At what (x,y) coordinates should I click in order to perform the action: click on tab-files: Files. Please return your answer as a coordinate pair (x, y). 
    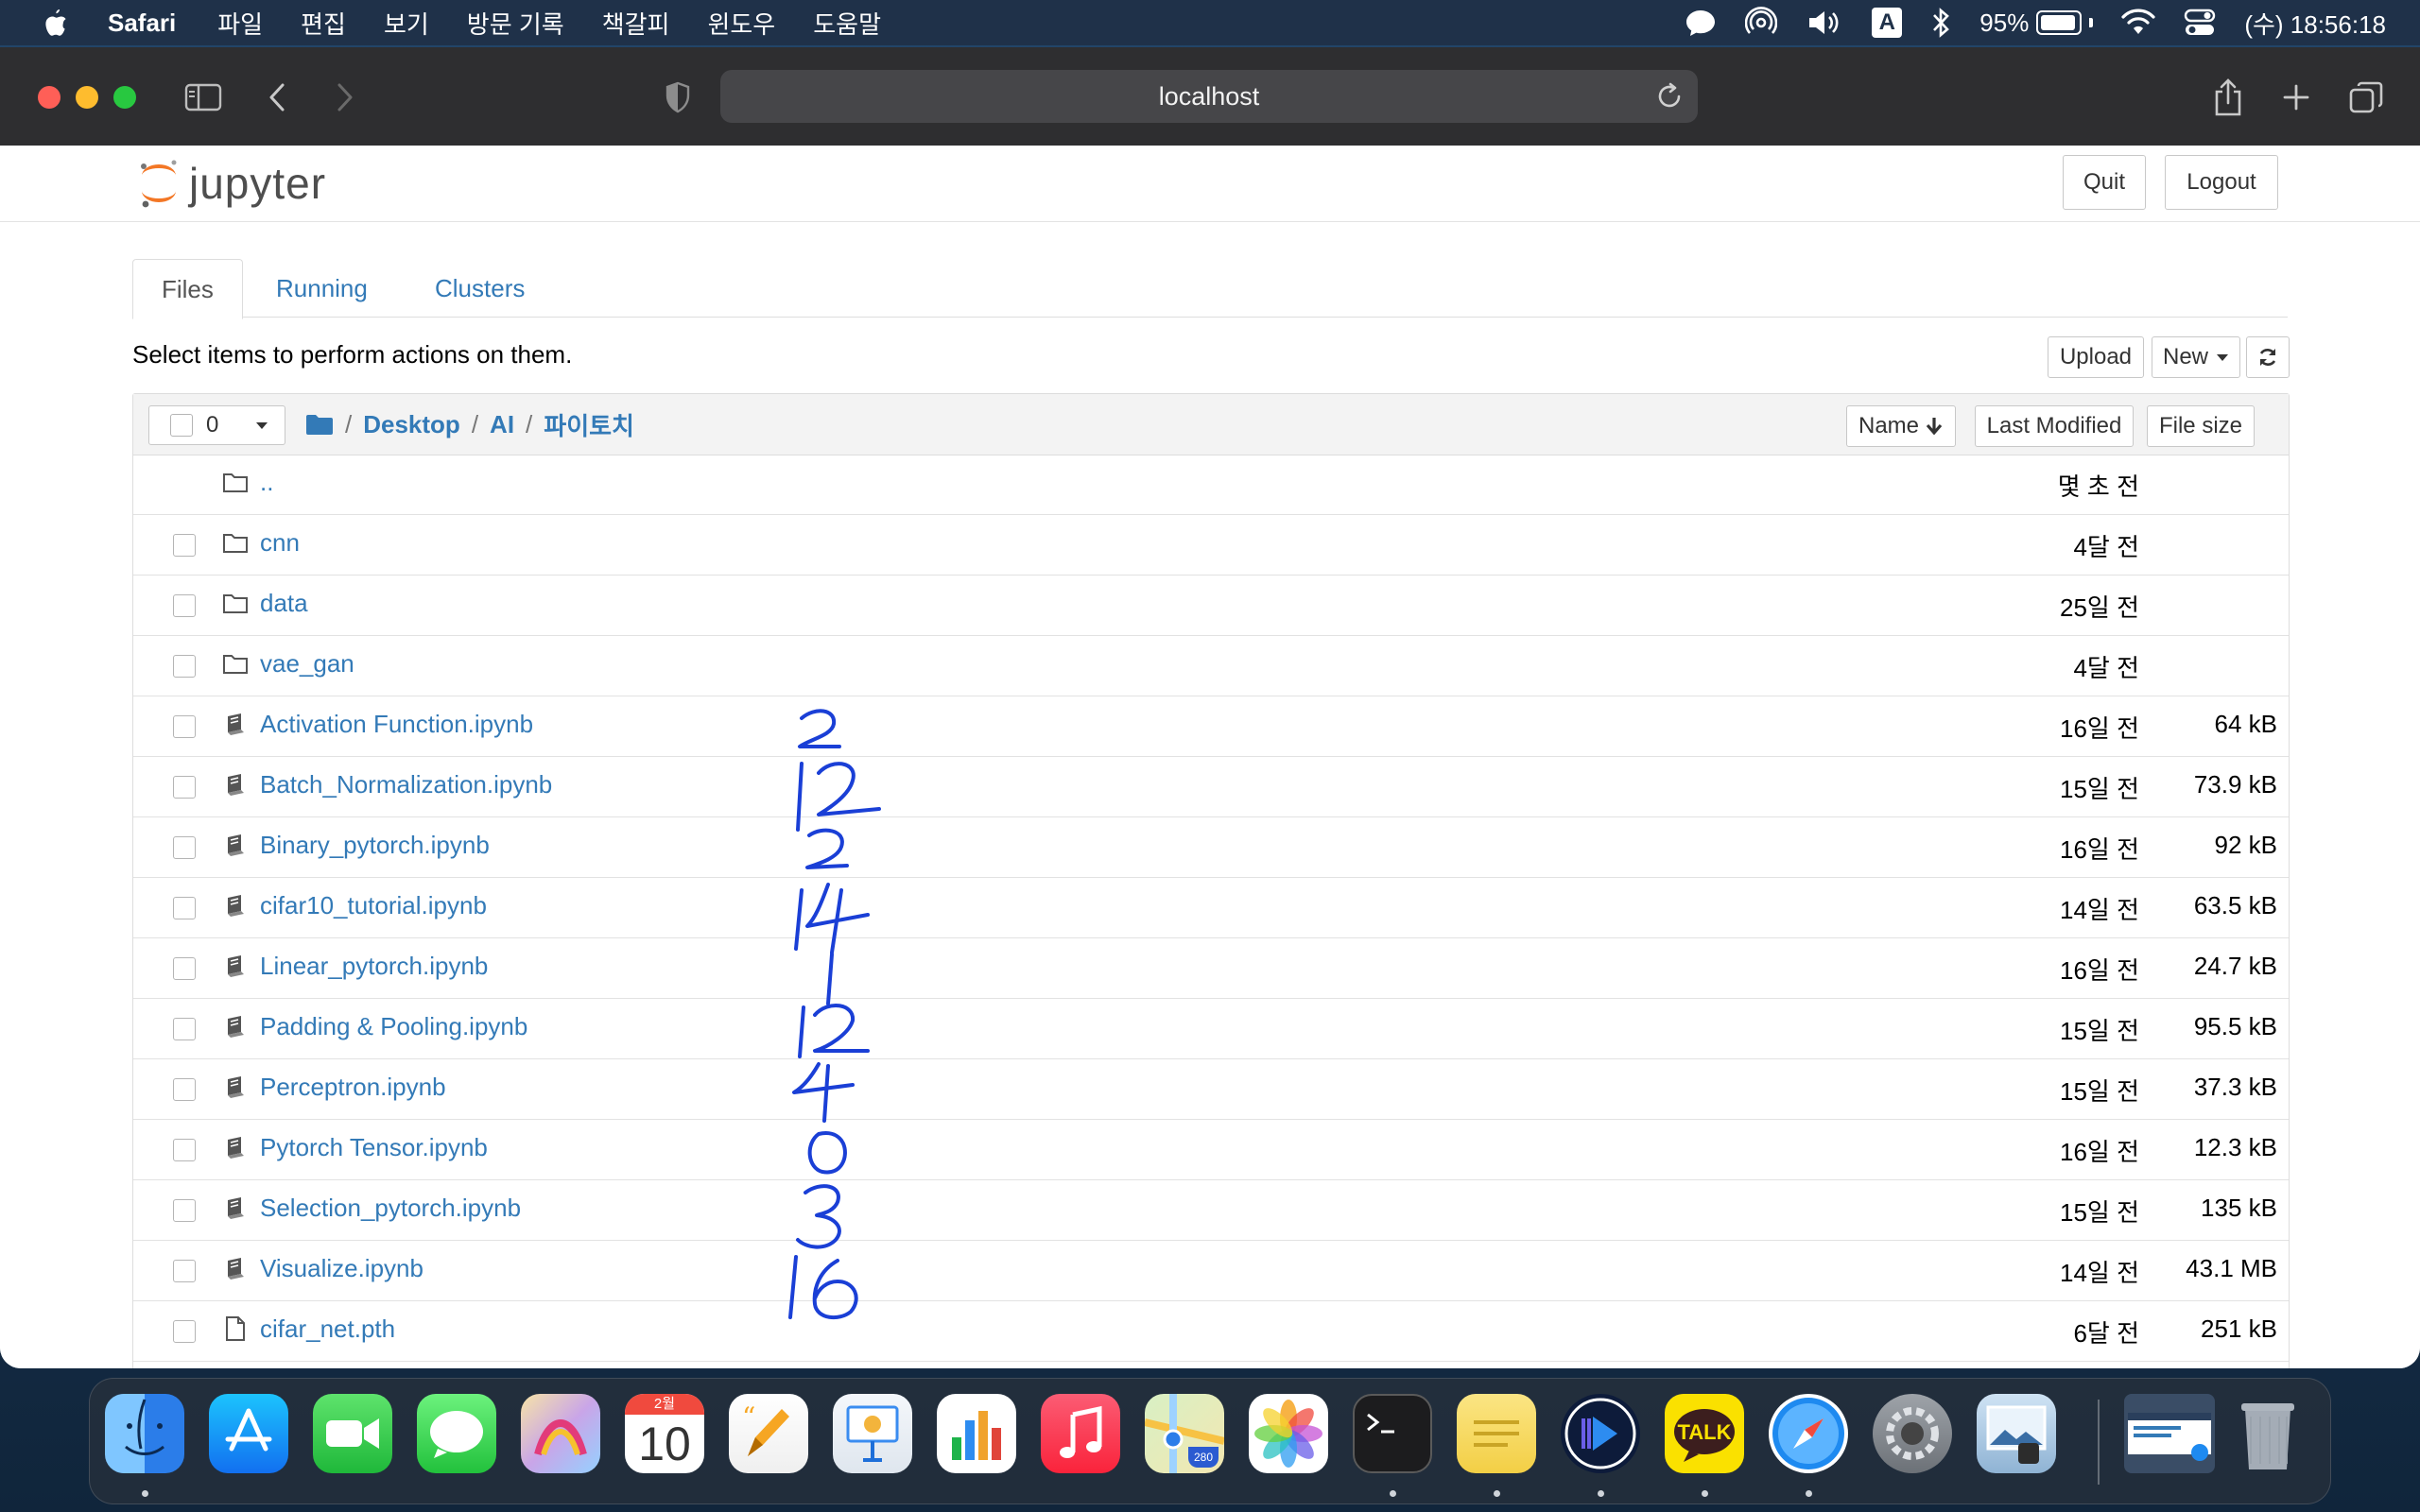
    Looking at the image, I should click on (187, 289).